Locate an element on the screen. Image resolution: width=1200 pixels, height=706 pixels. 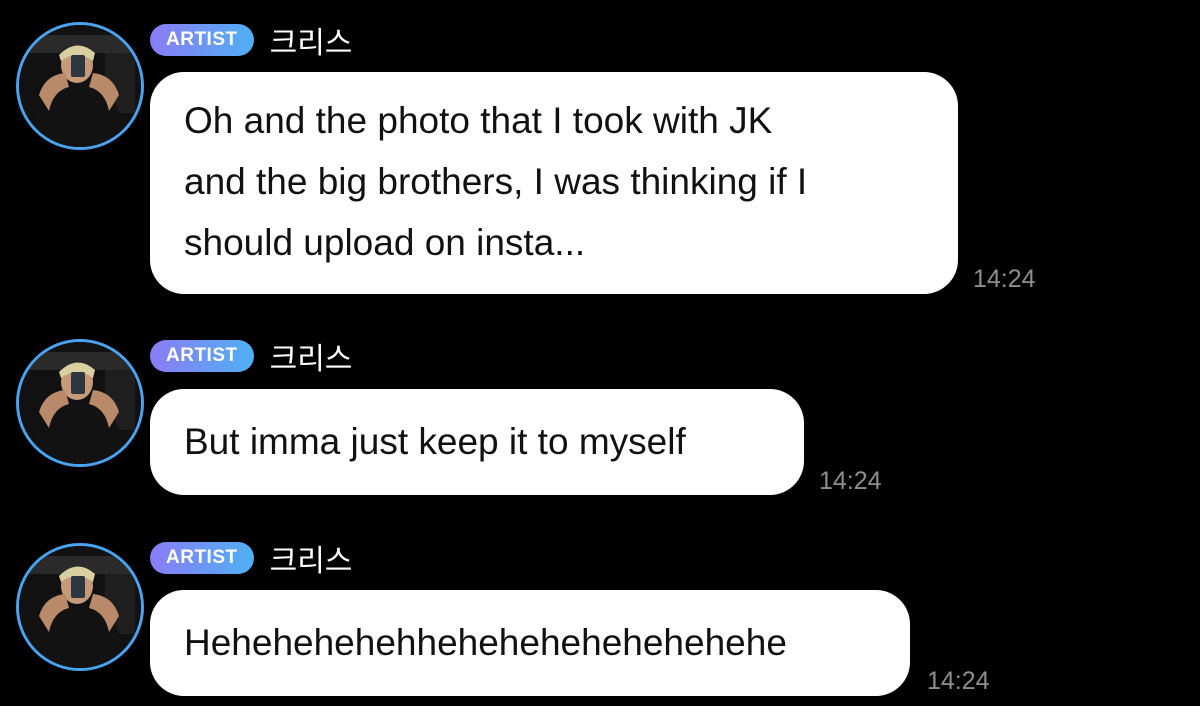
avatar-photo-icon is located at coordinates (80, 607).